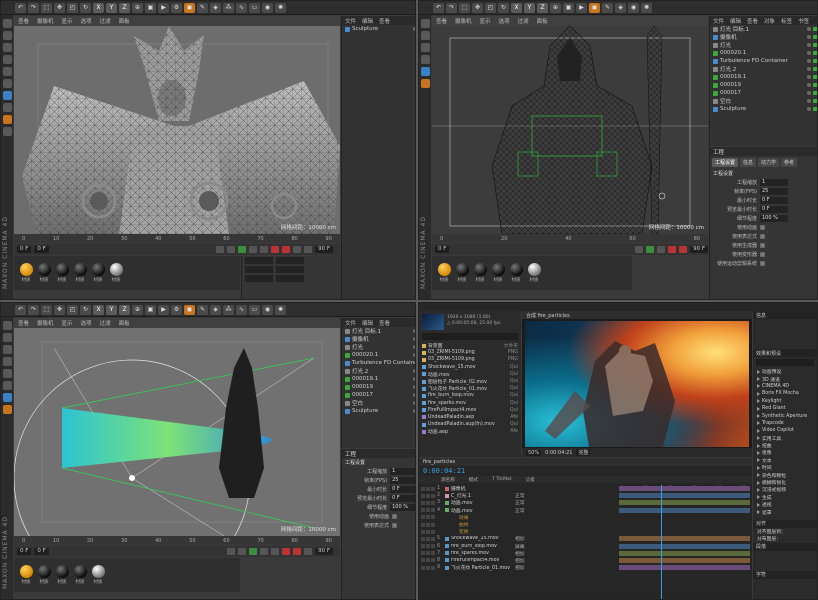 The image size is (818, 600). I want to click on workplane-icon, so click(7, 349).